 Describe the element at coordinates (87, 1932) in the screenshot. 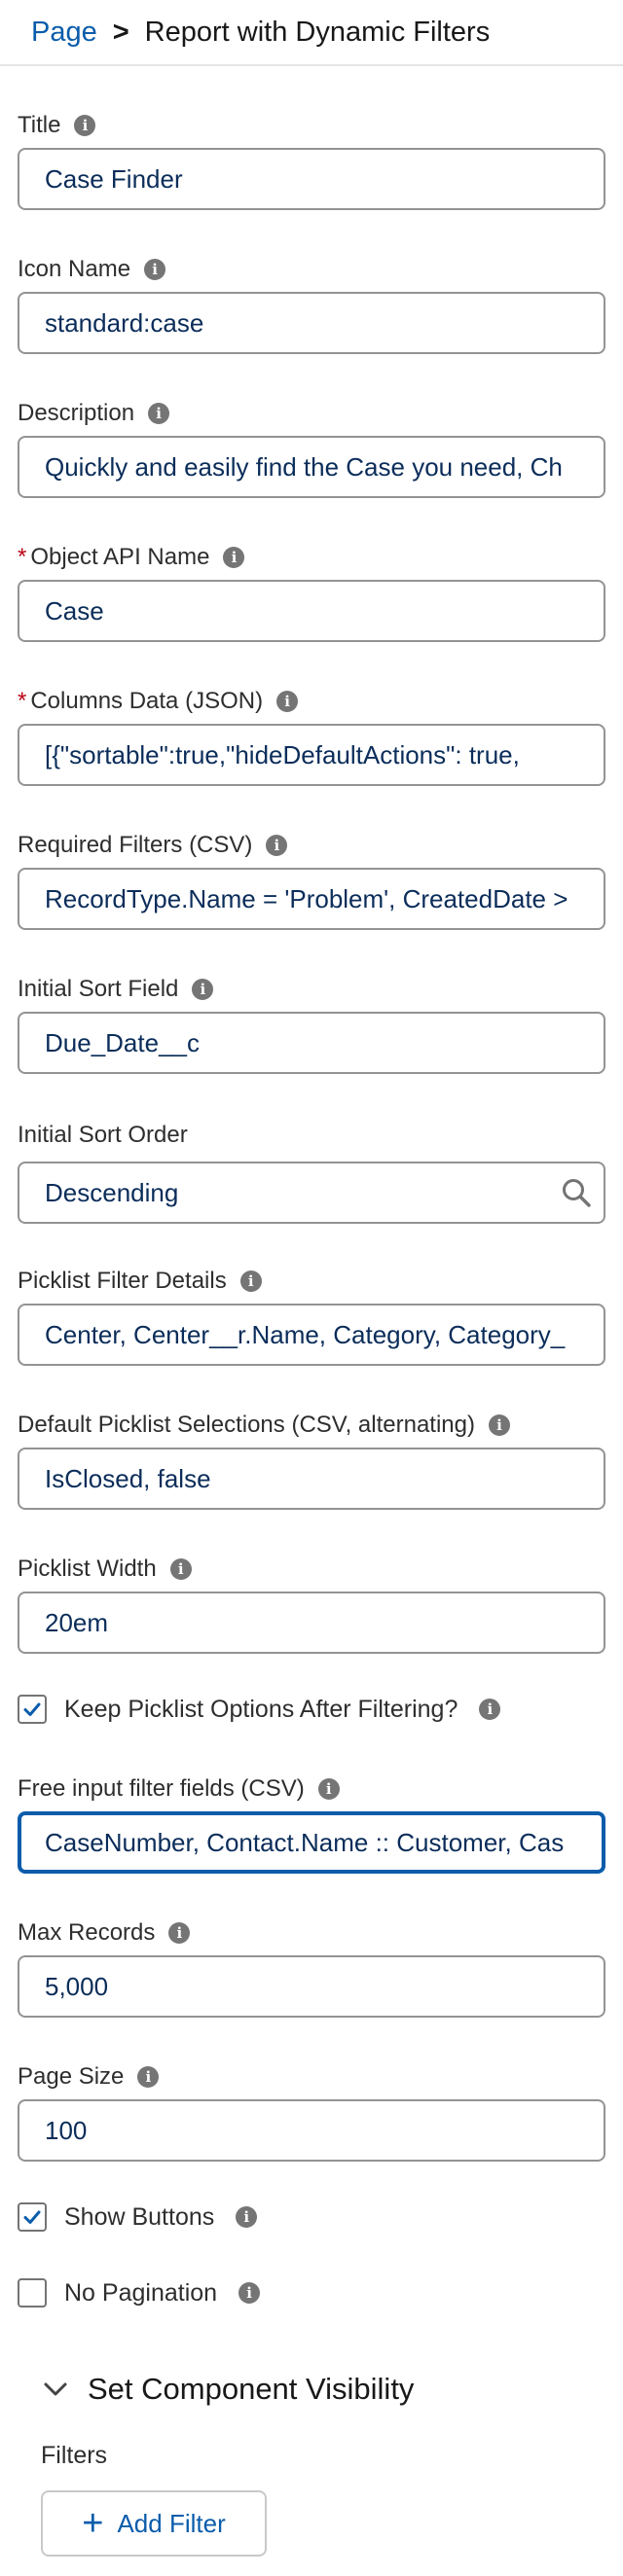

I see `max-records-label: Max Records` at that location.